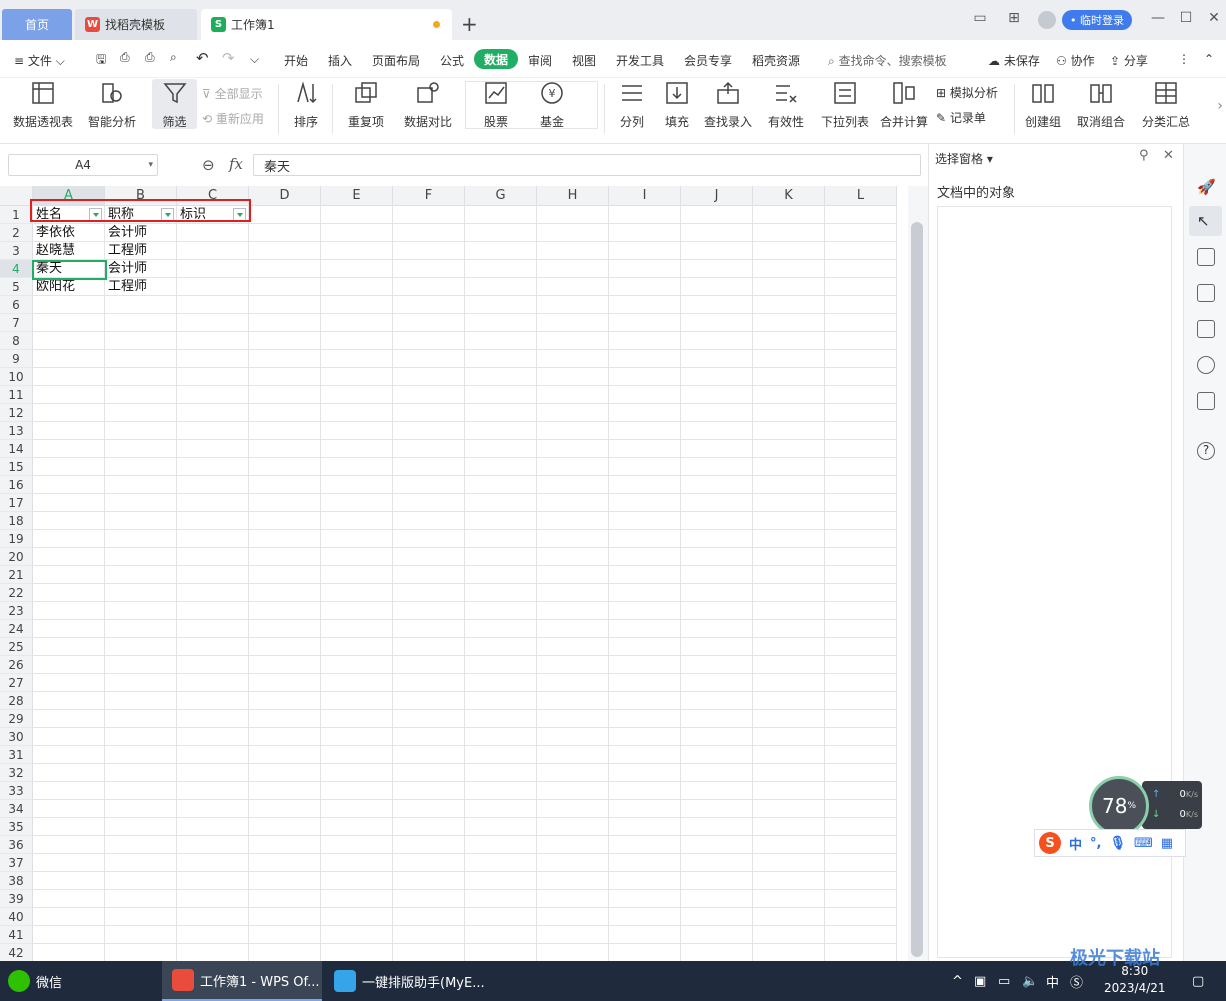 The width and height of the screenshot is (1226, 1001). Describe the element at coordinates (429, 881) in the screenshot. I see `cell-F38` at that location.